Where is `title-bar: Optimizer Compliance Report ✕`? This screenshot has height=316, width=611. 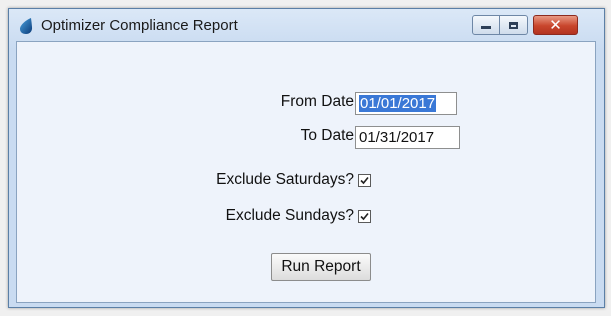 title-bar: Optimizer Compliance Report ✕ is located at coordinates (306, 25).